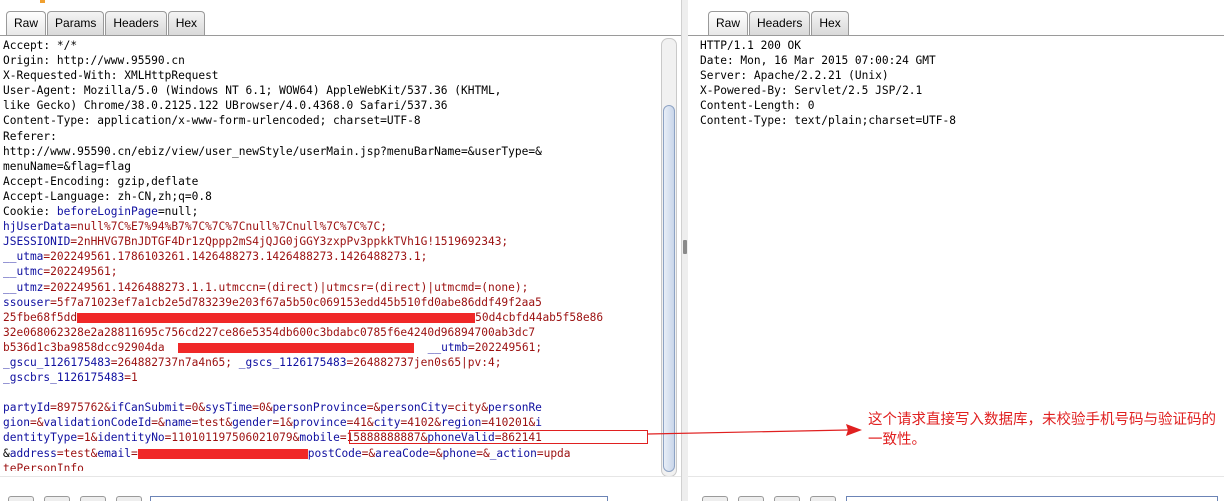 The image size is (1224, 501). Describe the element at coordinates (828, 121) in the screenshot. I see `response-line: Content-Type: text/plain;charset=UTF-8` at that location.